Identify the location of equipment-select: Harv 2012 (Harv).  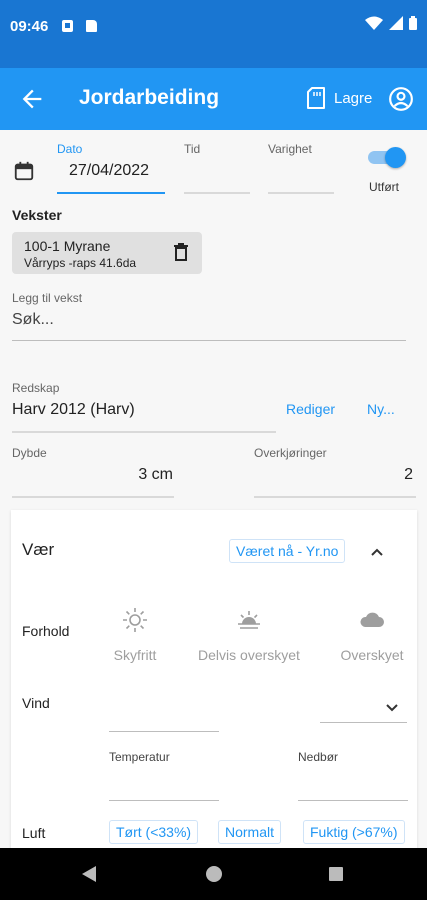
(73, 410).